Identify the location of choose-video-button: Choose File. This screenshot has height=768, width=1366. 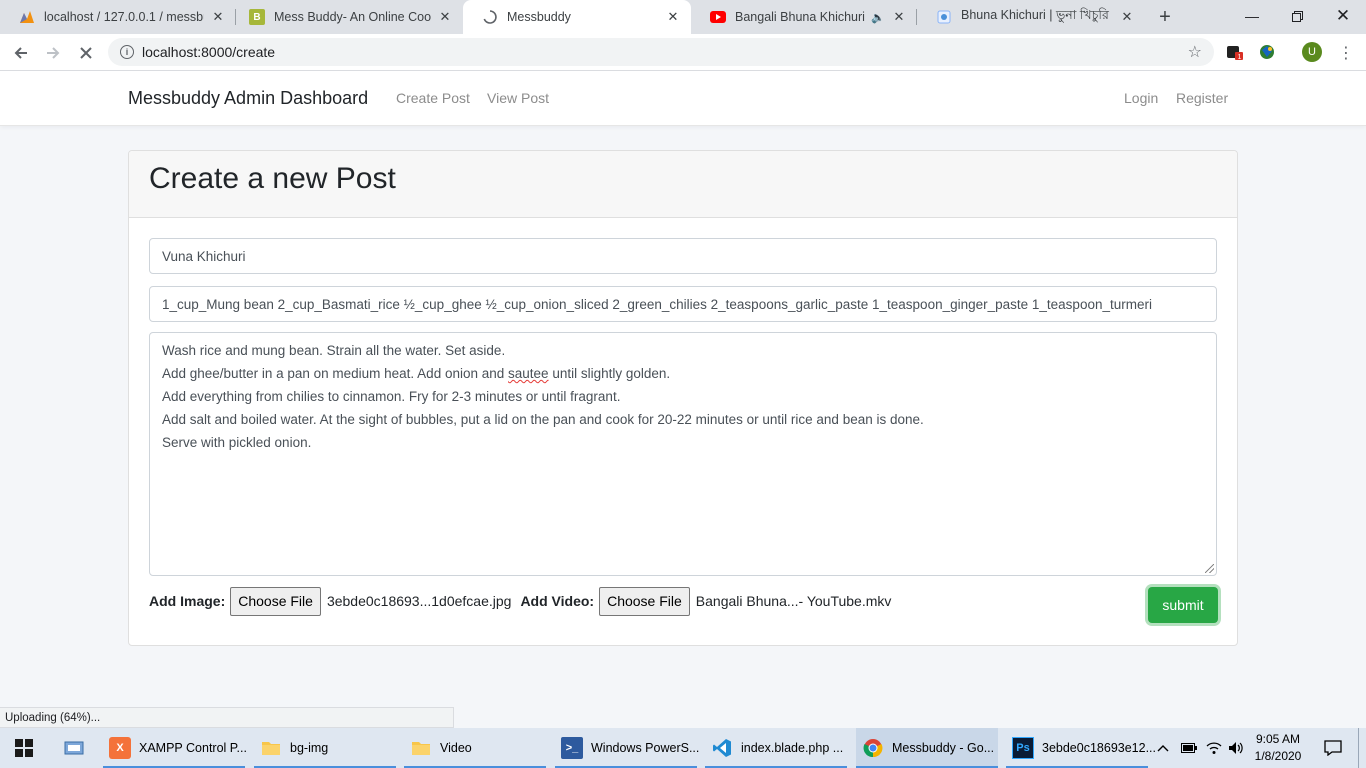
(644, 601).